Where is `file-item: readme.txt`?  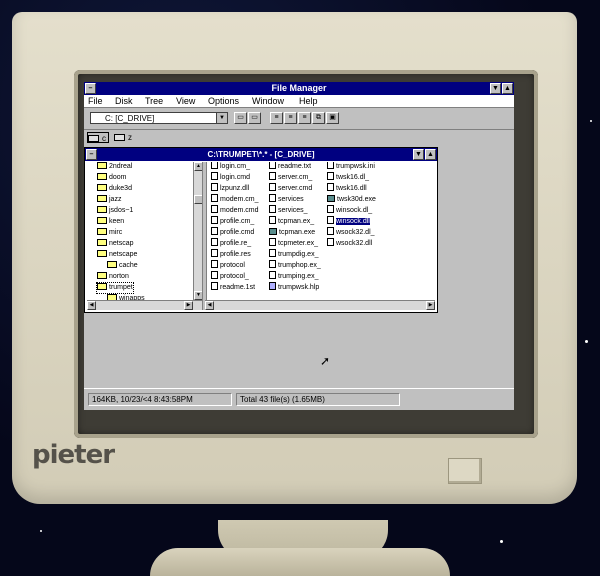
file-item: readme.txt is located at coordinates (290, 167).